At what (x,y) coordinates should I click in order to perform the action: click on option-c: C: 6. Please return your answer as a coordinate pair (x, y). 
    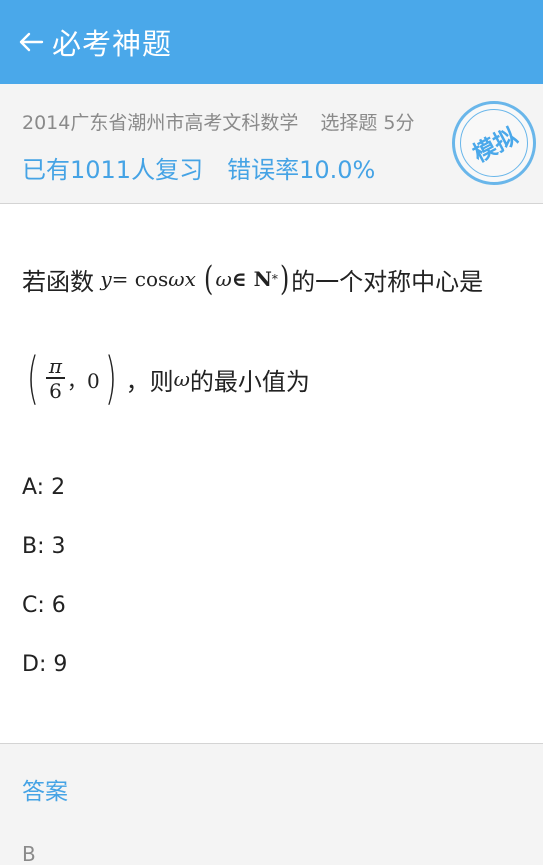
    Looking at the image, I should click on (44, 605).